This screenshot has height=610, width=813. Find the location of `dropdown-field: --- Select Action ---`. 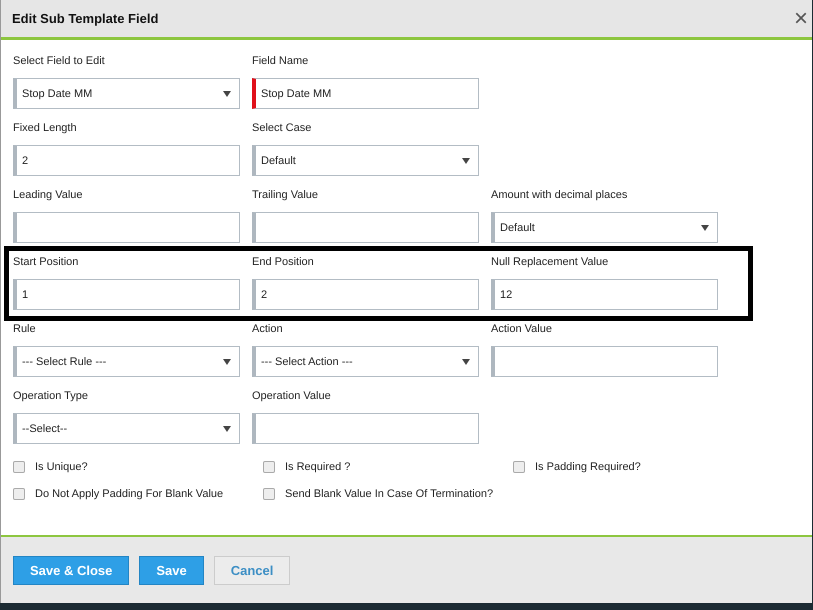

dropdown-field: --- Select Action --- is located at coordinates (365, 361).